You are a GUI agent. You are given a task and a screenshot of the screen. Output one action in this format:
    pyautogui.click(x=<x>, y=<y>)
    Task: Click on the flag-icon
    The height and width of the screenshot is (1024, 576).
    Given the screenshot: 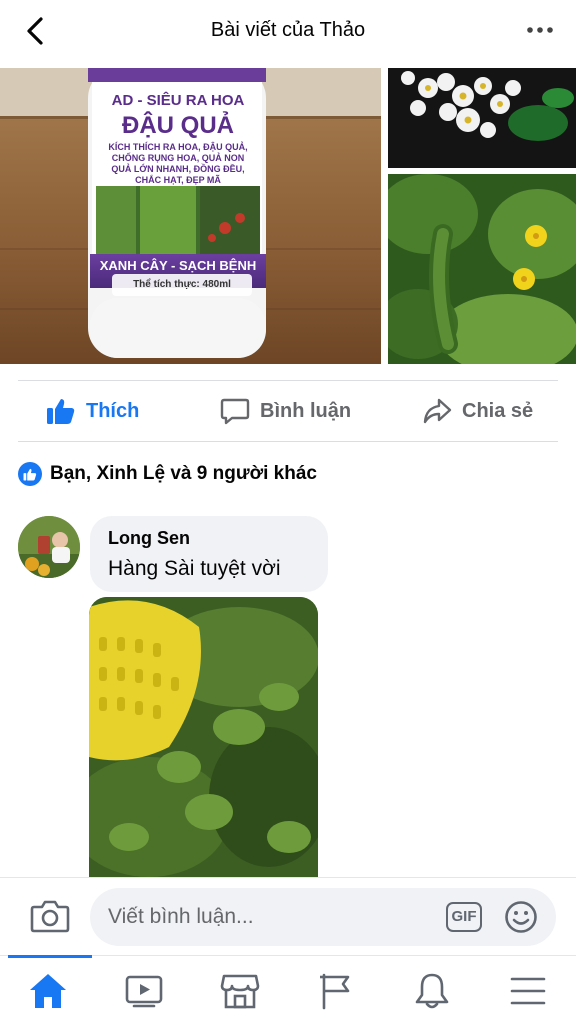 What is the action you would take?
    pyautogui.click(x=335, y=991)
    